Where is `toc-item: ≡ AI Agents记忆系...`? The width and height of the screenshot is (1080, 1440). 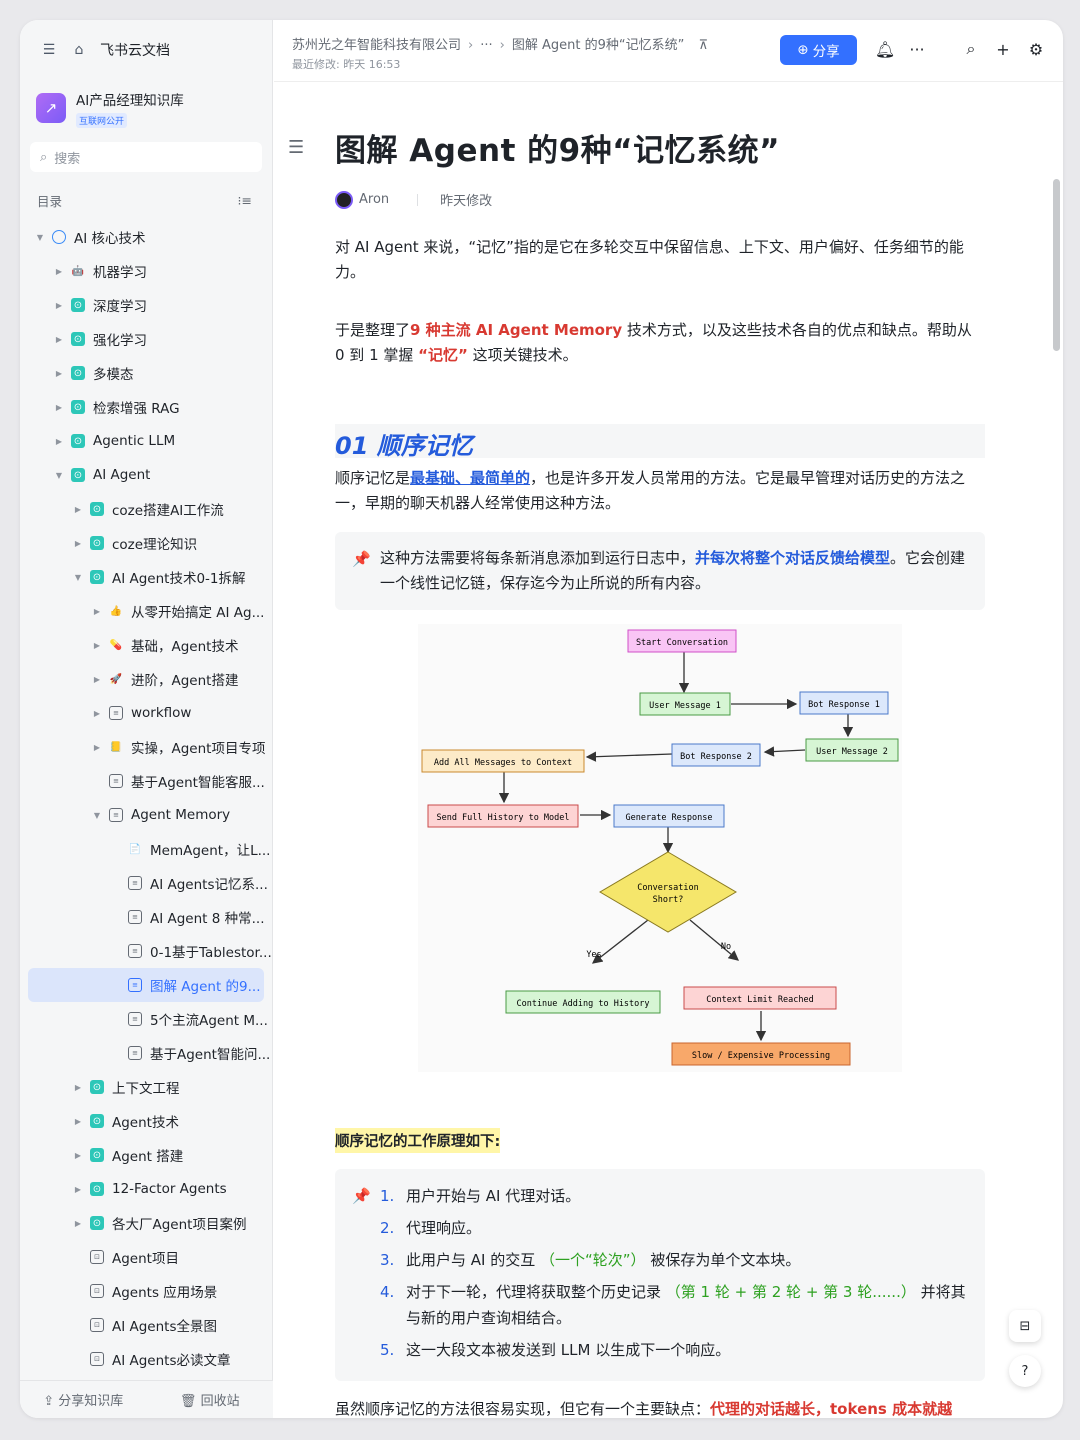 toc-item: ≡ AI Agents记忆系... is located at coordinates (146, 883).